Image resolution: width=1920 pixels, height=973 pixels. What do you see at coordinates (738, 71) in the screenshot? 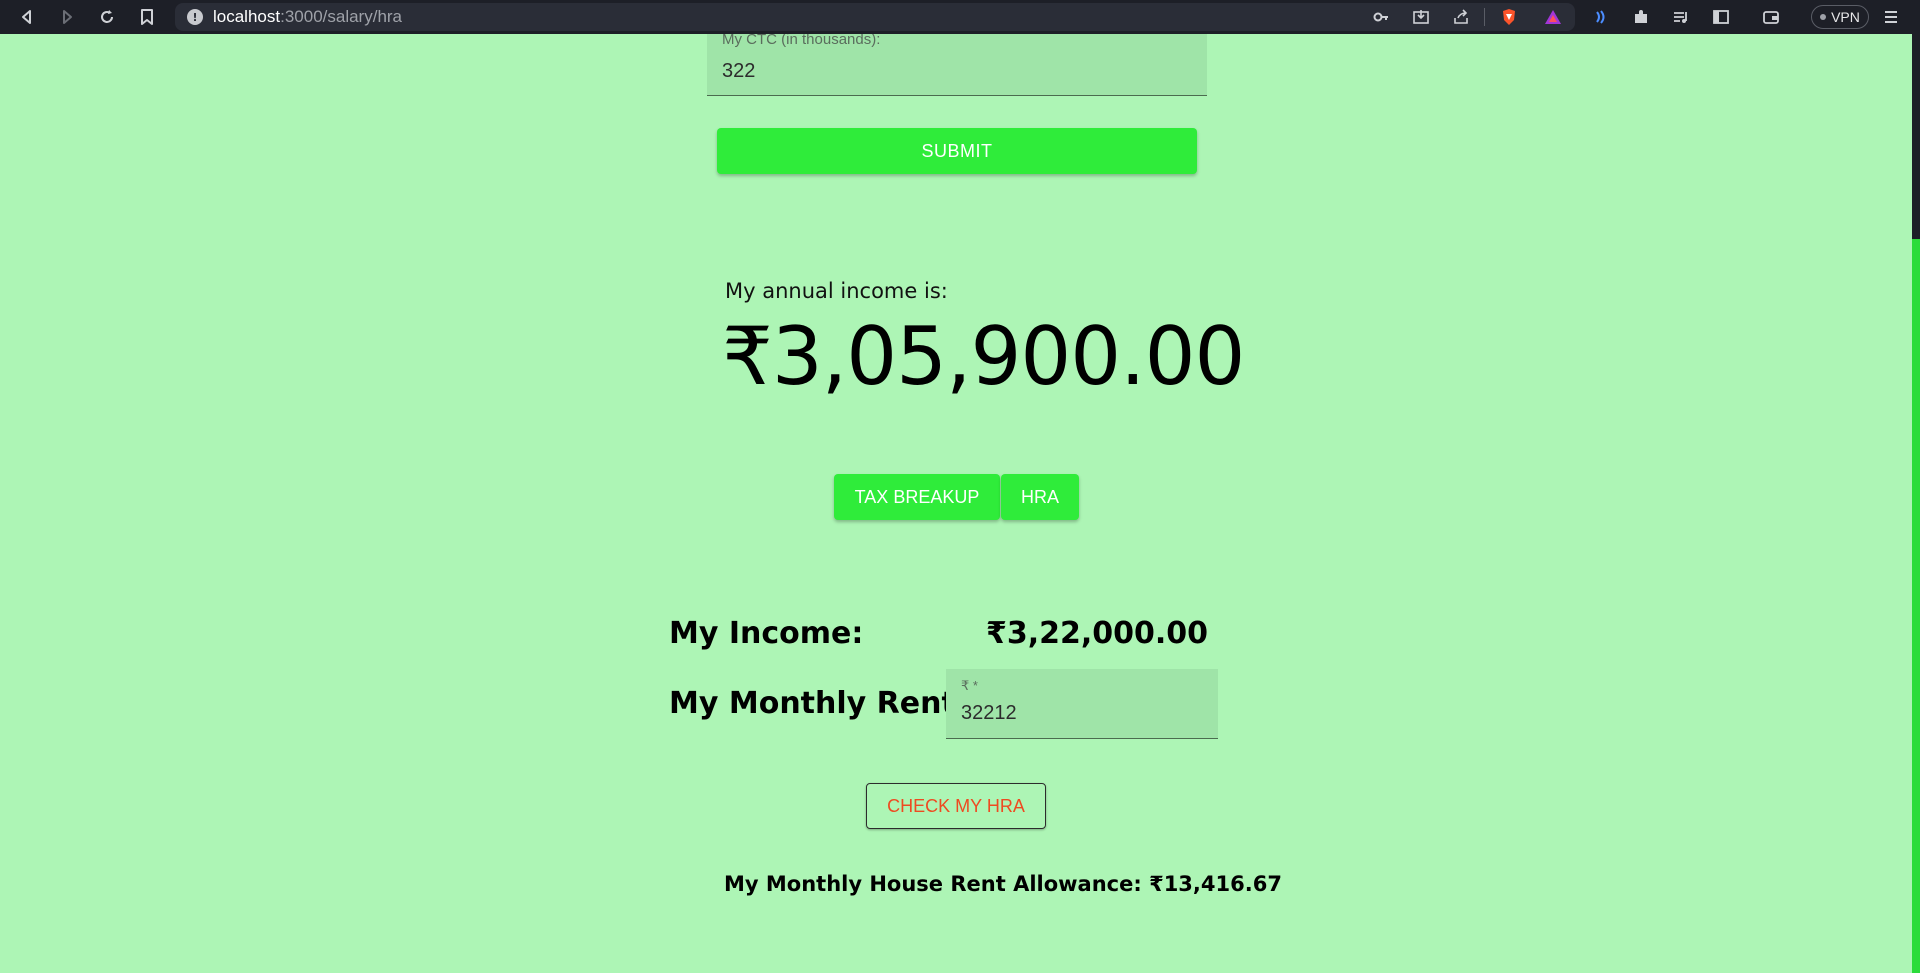
I see `ctc-input-value: 322` at bounding box center [738, 71].